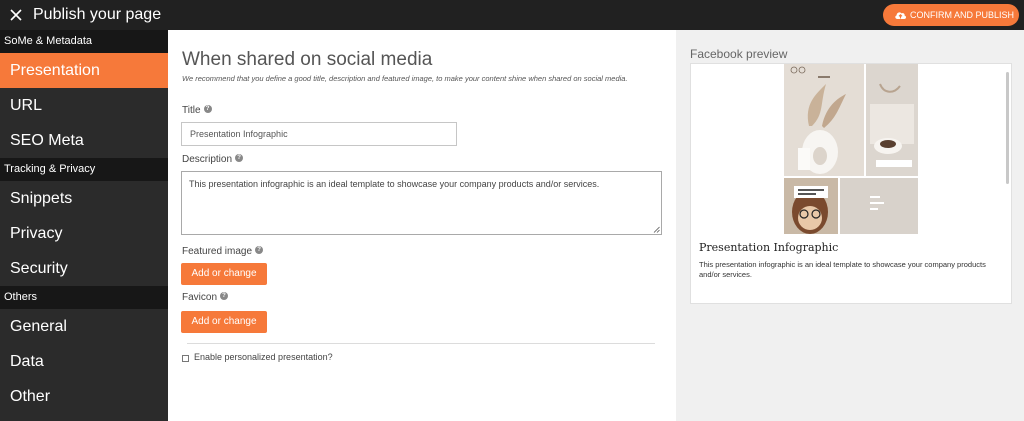  Describe the element at coordinates (84, 361) in the screenshot. I see `sidebar-item-data: Data` at that location.